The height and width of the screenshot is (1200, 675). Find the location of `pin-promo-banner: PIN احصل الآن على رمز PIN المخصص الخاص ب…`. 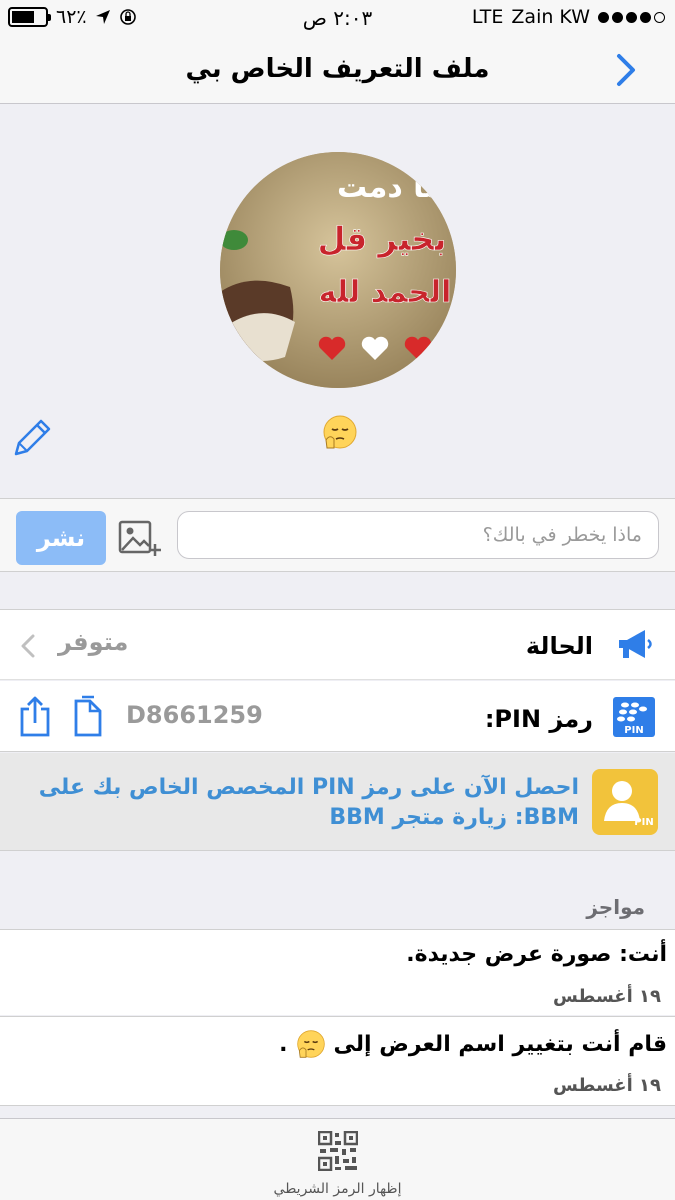

pin-promo-banner: PIN احصل الآن على رمز PIN المخصص الخاص ب… is located at coordinates (337, 802).